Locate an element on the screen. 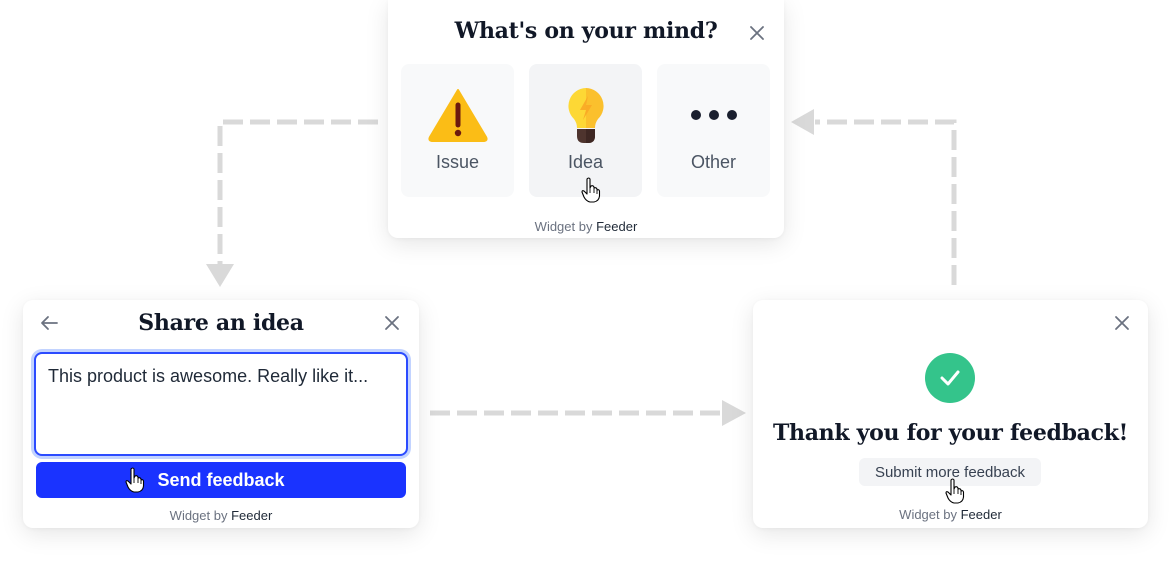 The height and width of the screenshot is (571, 1172). option-idea: Idea is located at coordinates (585, 130).